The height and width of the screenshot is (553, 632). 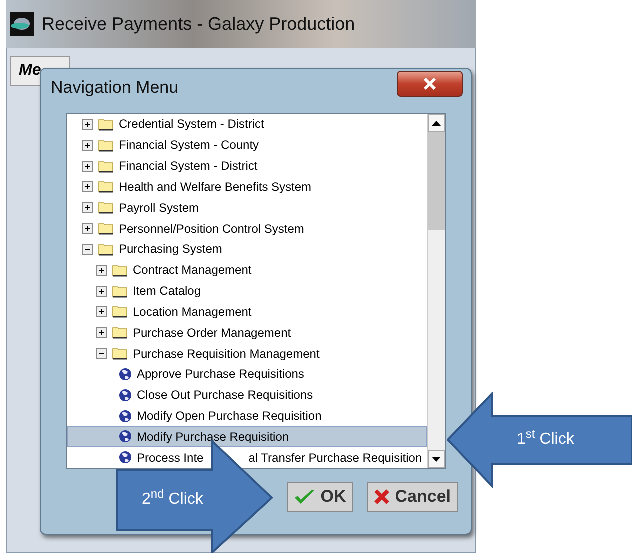 I want to click on window-title: Receive Payments - Galaxy Production, so click(x=199, y=24).